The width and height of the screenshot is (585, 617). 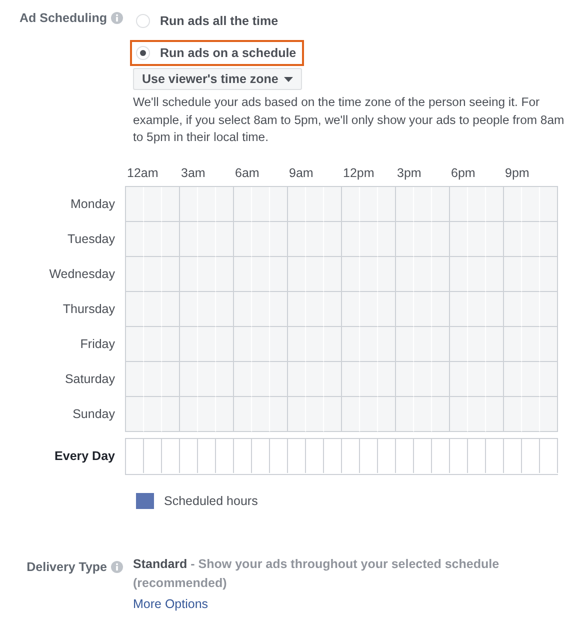 What do you see at coordinates (145, 500) in the screenshot?
I see `legend-swatch` at bounding box center [145, 500].